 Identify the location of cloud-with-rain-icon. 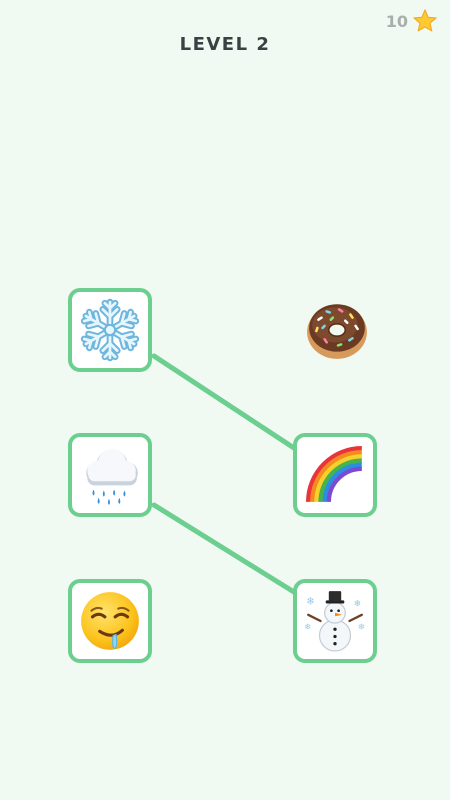
(112, 476).